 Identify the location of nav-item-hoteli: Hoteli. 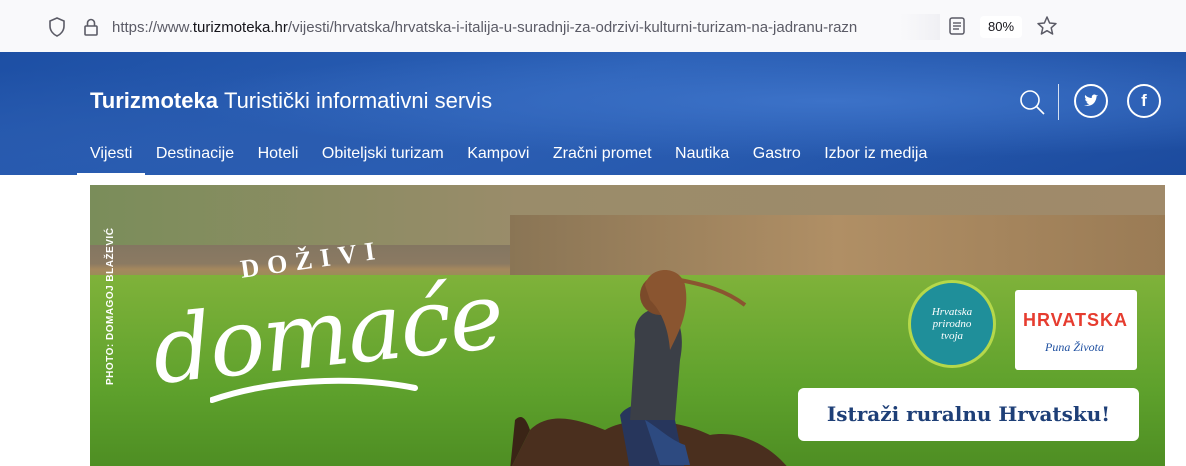
(278, 159).